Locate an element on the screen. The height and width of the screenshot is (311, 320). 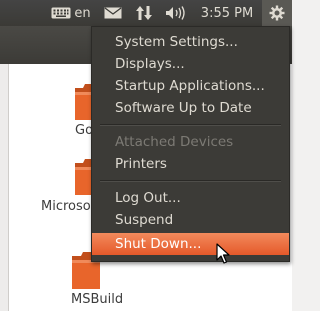
folder-label: MSBuild is located at coordinates (97, 299).